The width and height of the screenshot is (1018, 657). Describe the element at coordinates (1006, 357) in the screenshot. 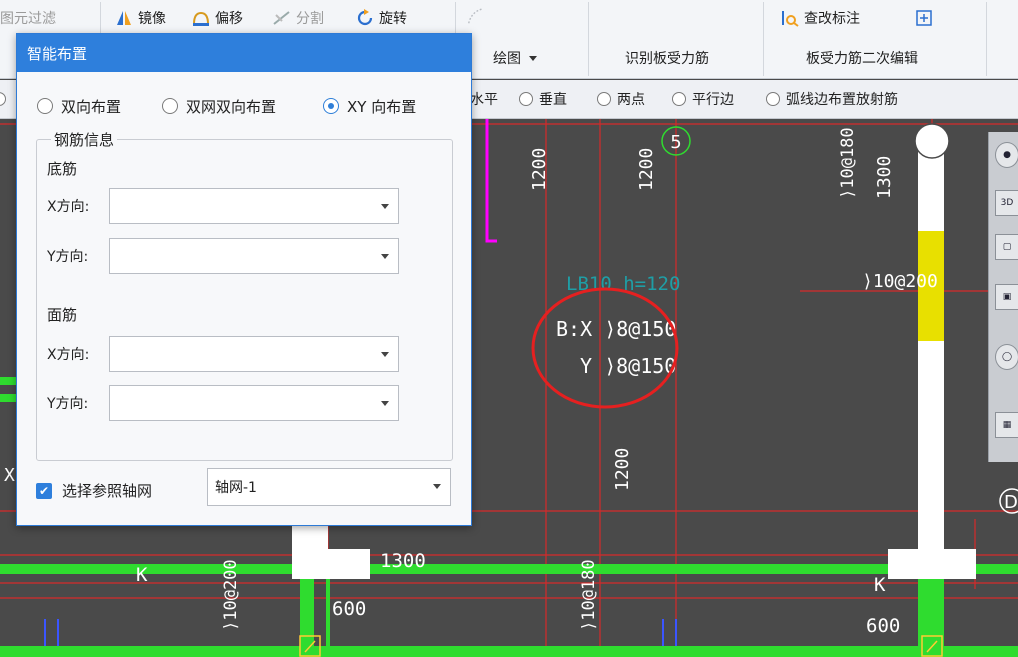

I see `circle-view-icon: ◯` at that location.